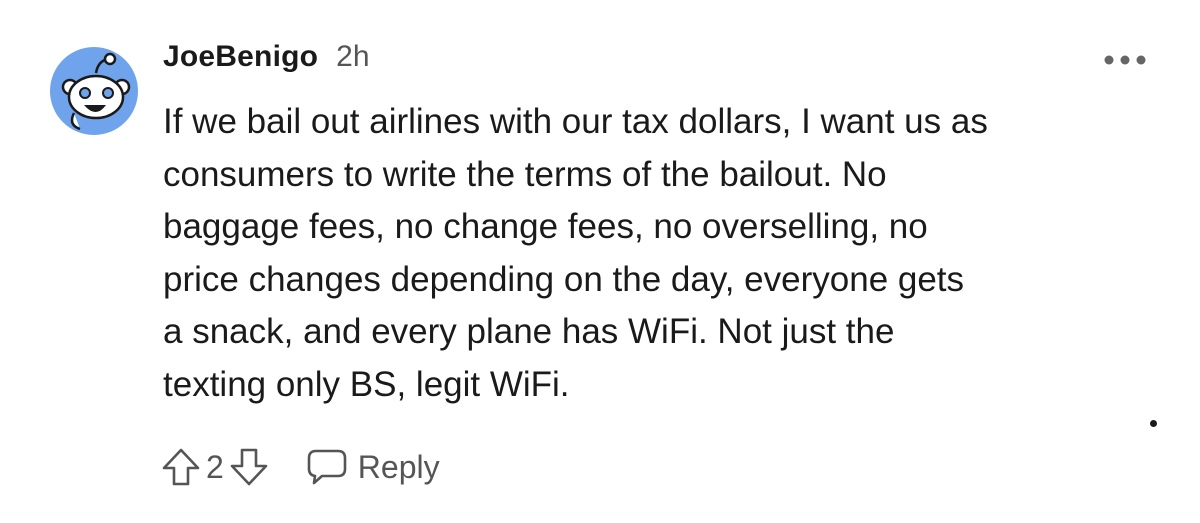 This screenshot has height=523, width=1200. What do you see at coordinates (1125, 60) in the screenshot?
I see `more-horizontal-icon` at bounding box center [1125, 60].